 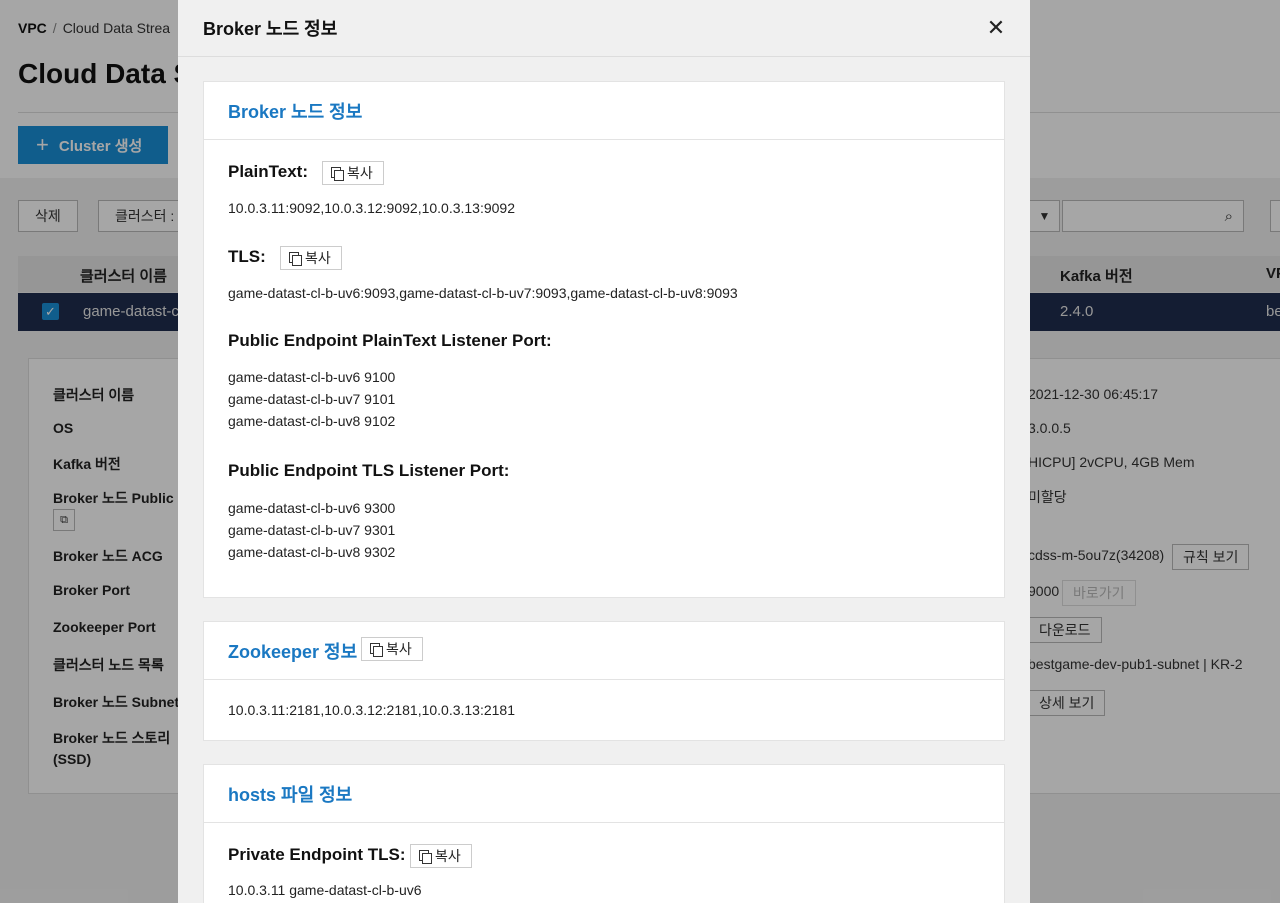 What do you see at coordinates (247, 256) in the screenshot?
I see `tls-label: TLS:` at bounding box center [247, 256].